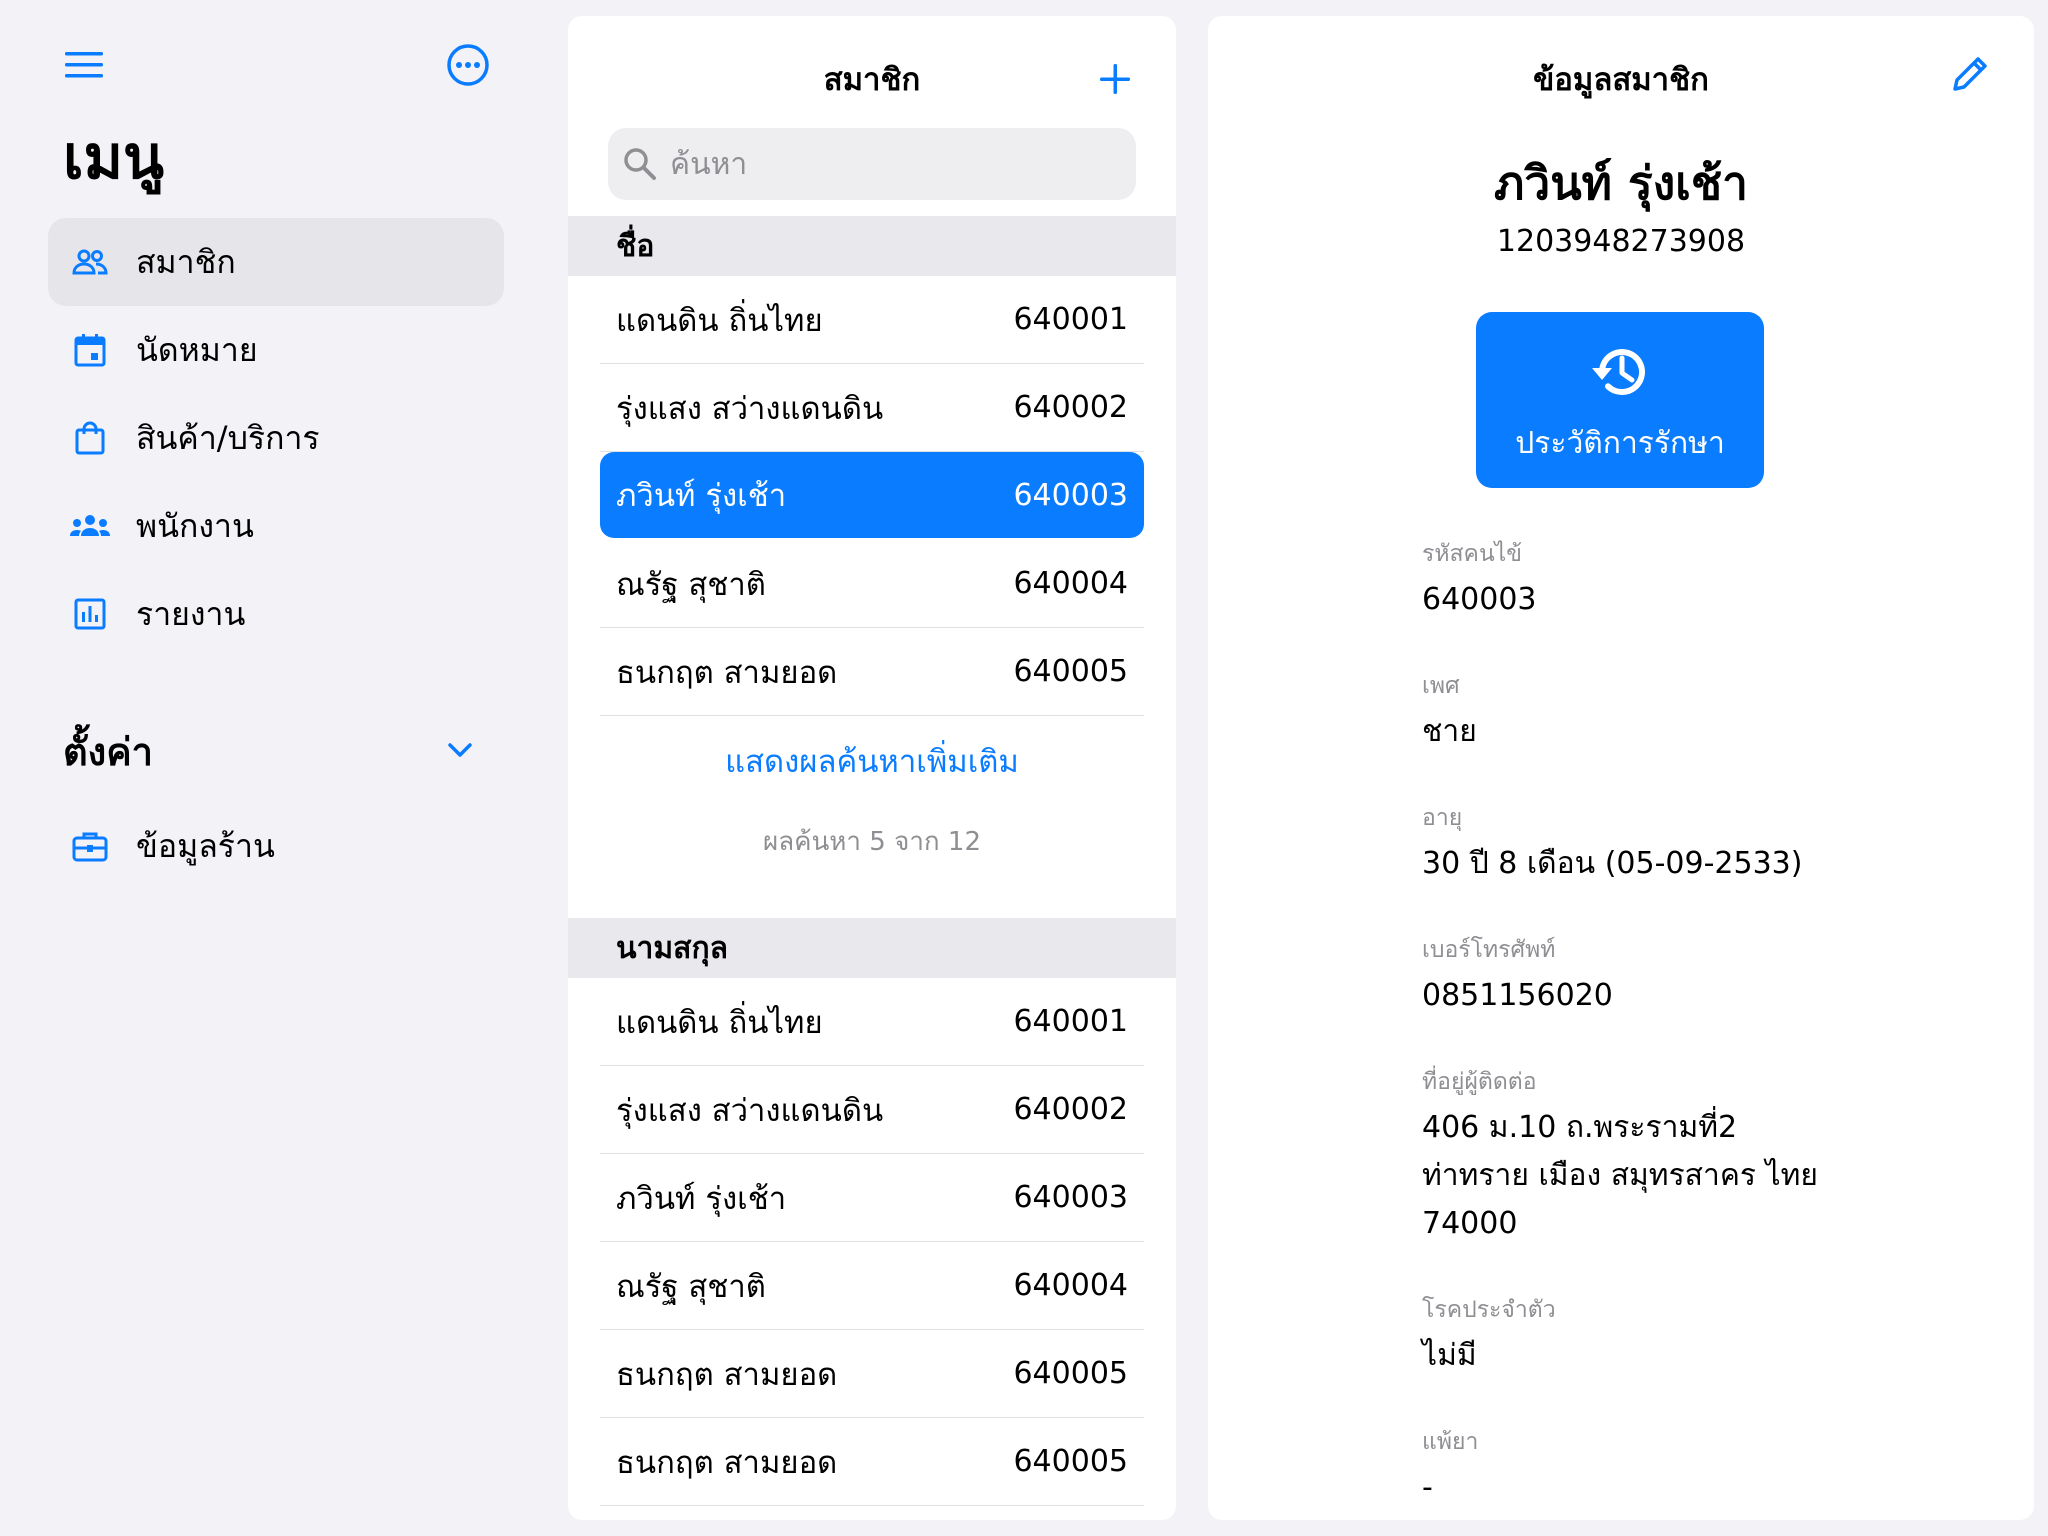 Image resolution: width=2048 pixels, height=1536 pixels. I want to click on field-phone: เบอร์โทรศัพท์ 0851156020, so click(1712, 976).